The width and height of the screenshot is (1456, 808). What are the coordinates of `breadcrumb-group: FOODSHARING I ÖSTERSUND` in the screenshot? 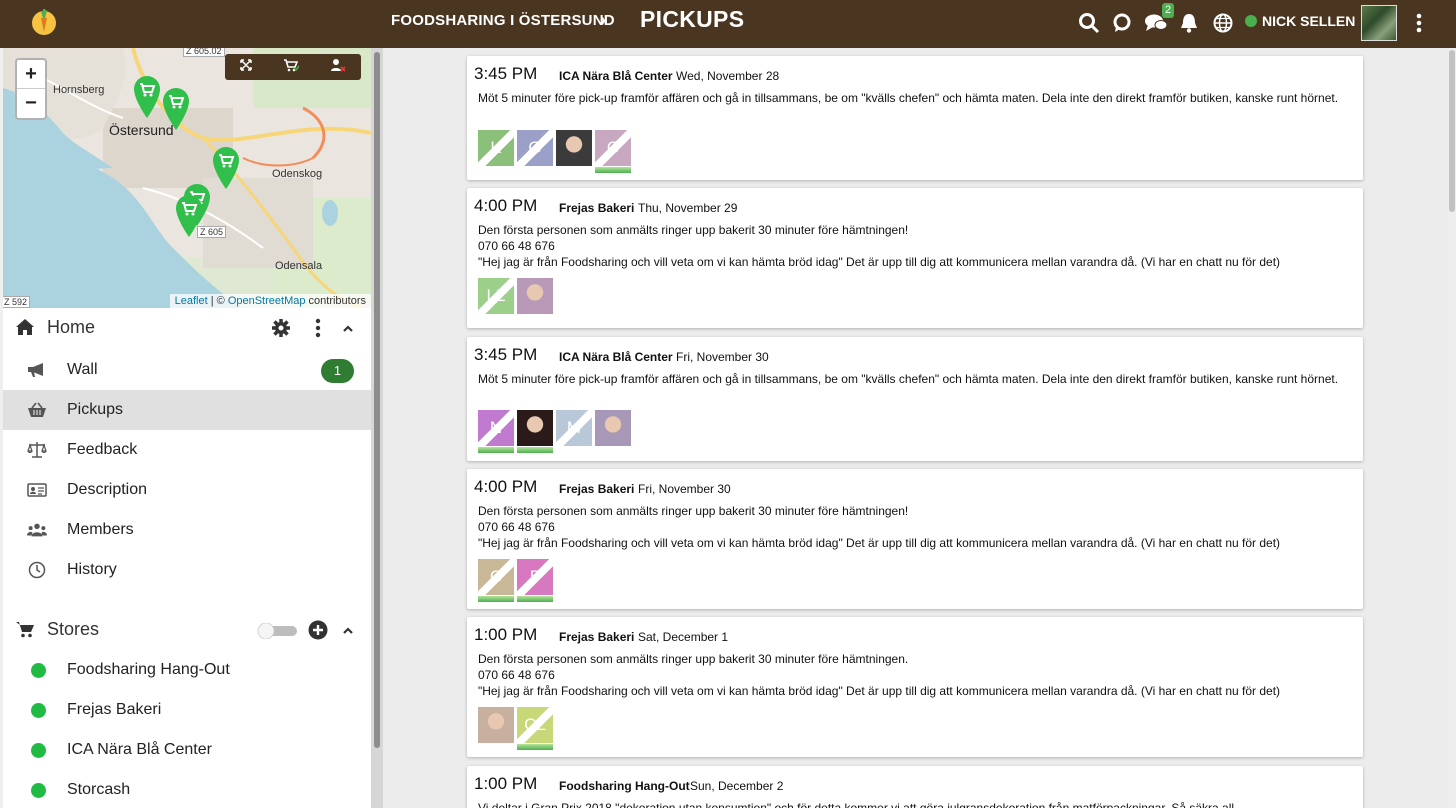 It's located at (503, 20).